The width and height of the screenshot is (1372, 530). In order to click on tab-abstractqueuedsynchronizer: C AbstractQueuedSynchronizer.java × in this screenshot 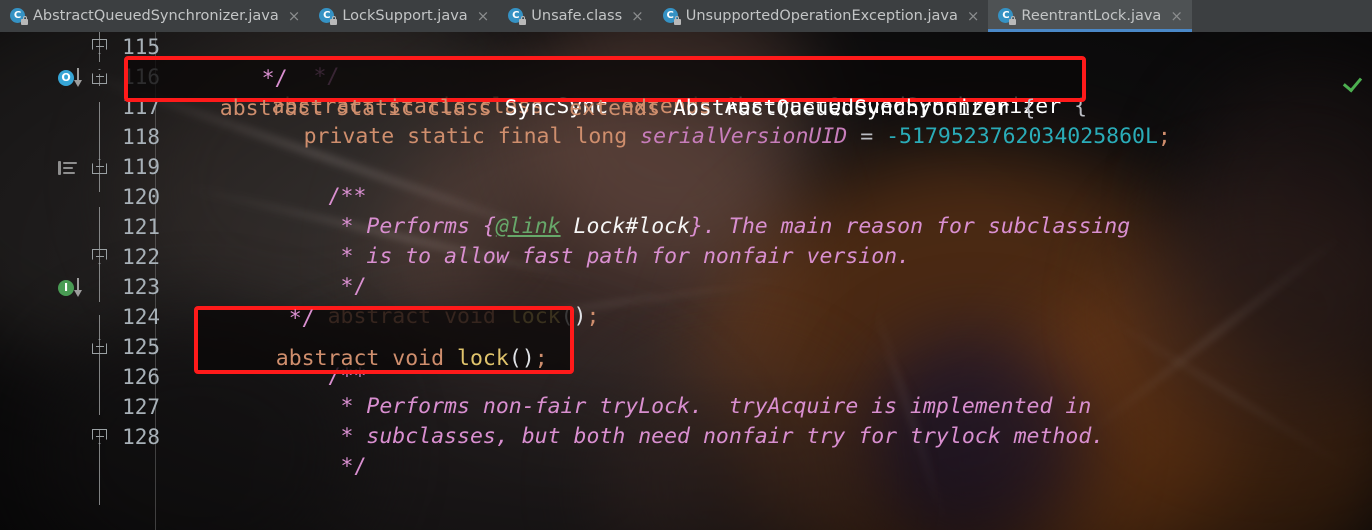, I will do `click(155, 16)`.